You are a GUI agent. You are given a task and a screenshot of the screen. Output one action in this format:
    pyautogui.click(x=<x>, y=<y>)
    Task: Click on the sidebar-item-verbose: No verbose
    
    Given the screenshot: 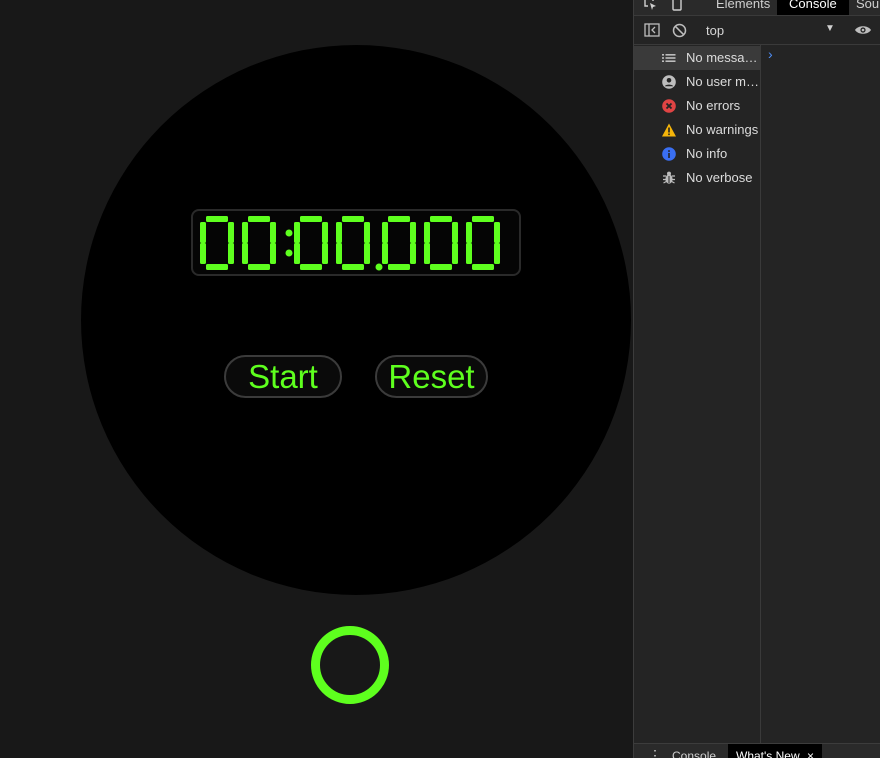 What is the action you would take?
    pyautogui.click(x=697, y=178)
    